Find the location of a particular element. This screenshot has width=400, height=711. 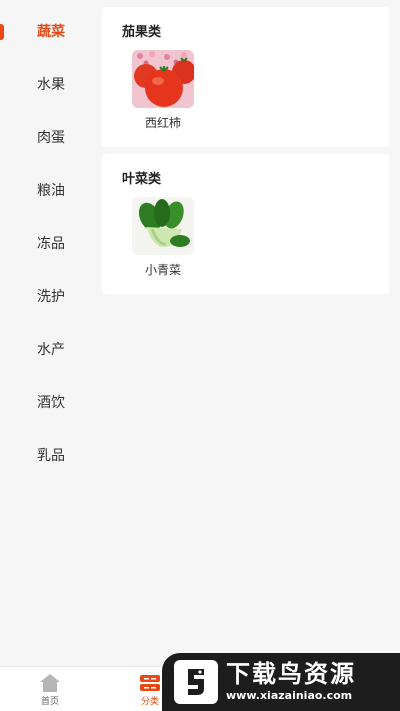

sidebar-item-label: 冻品 is located at coordinates (51, 243).